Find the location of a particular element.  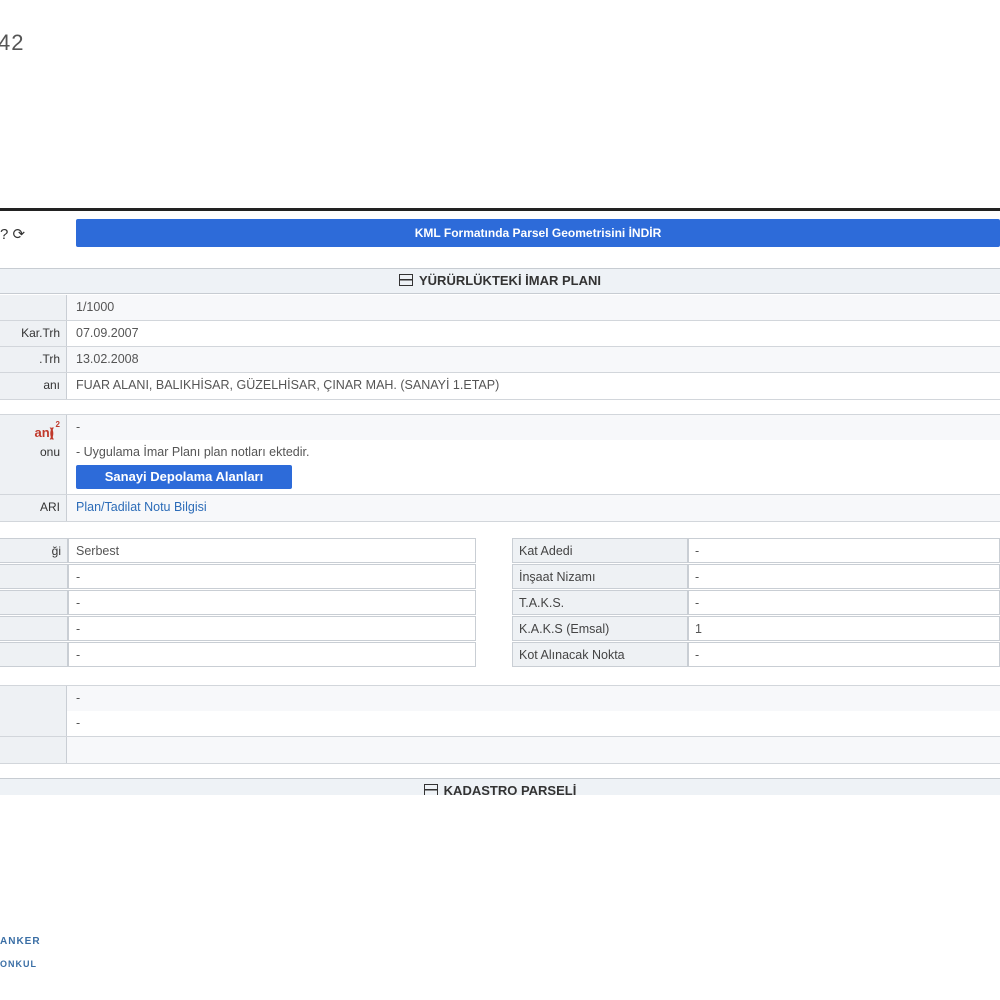

imar-section-title: YÜRÜRLÜKTEKİ İMAR PLANI is located at coordinates (510, 280).